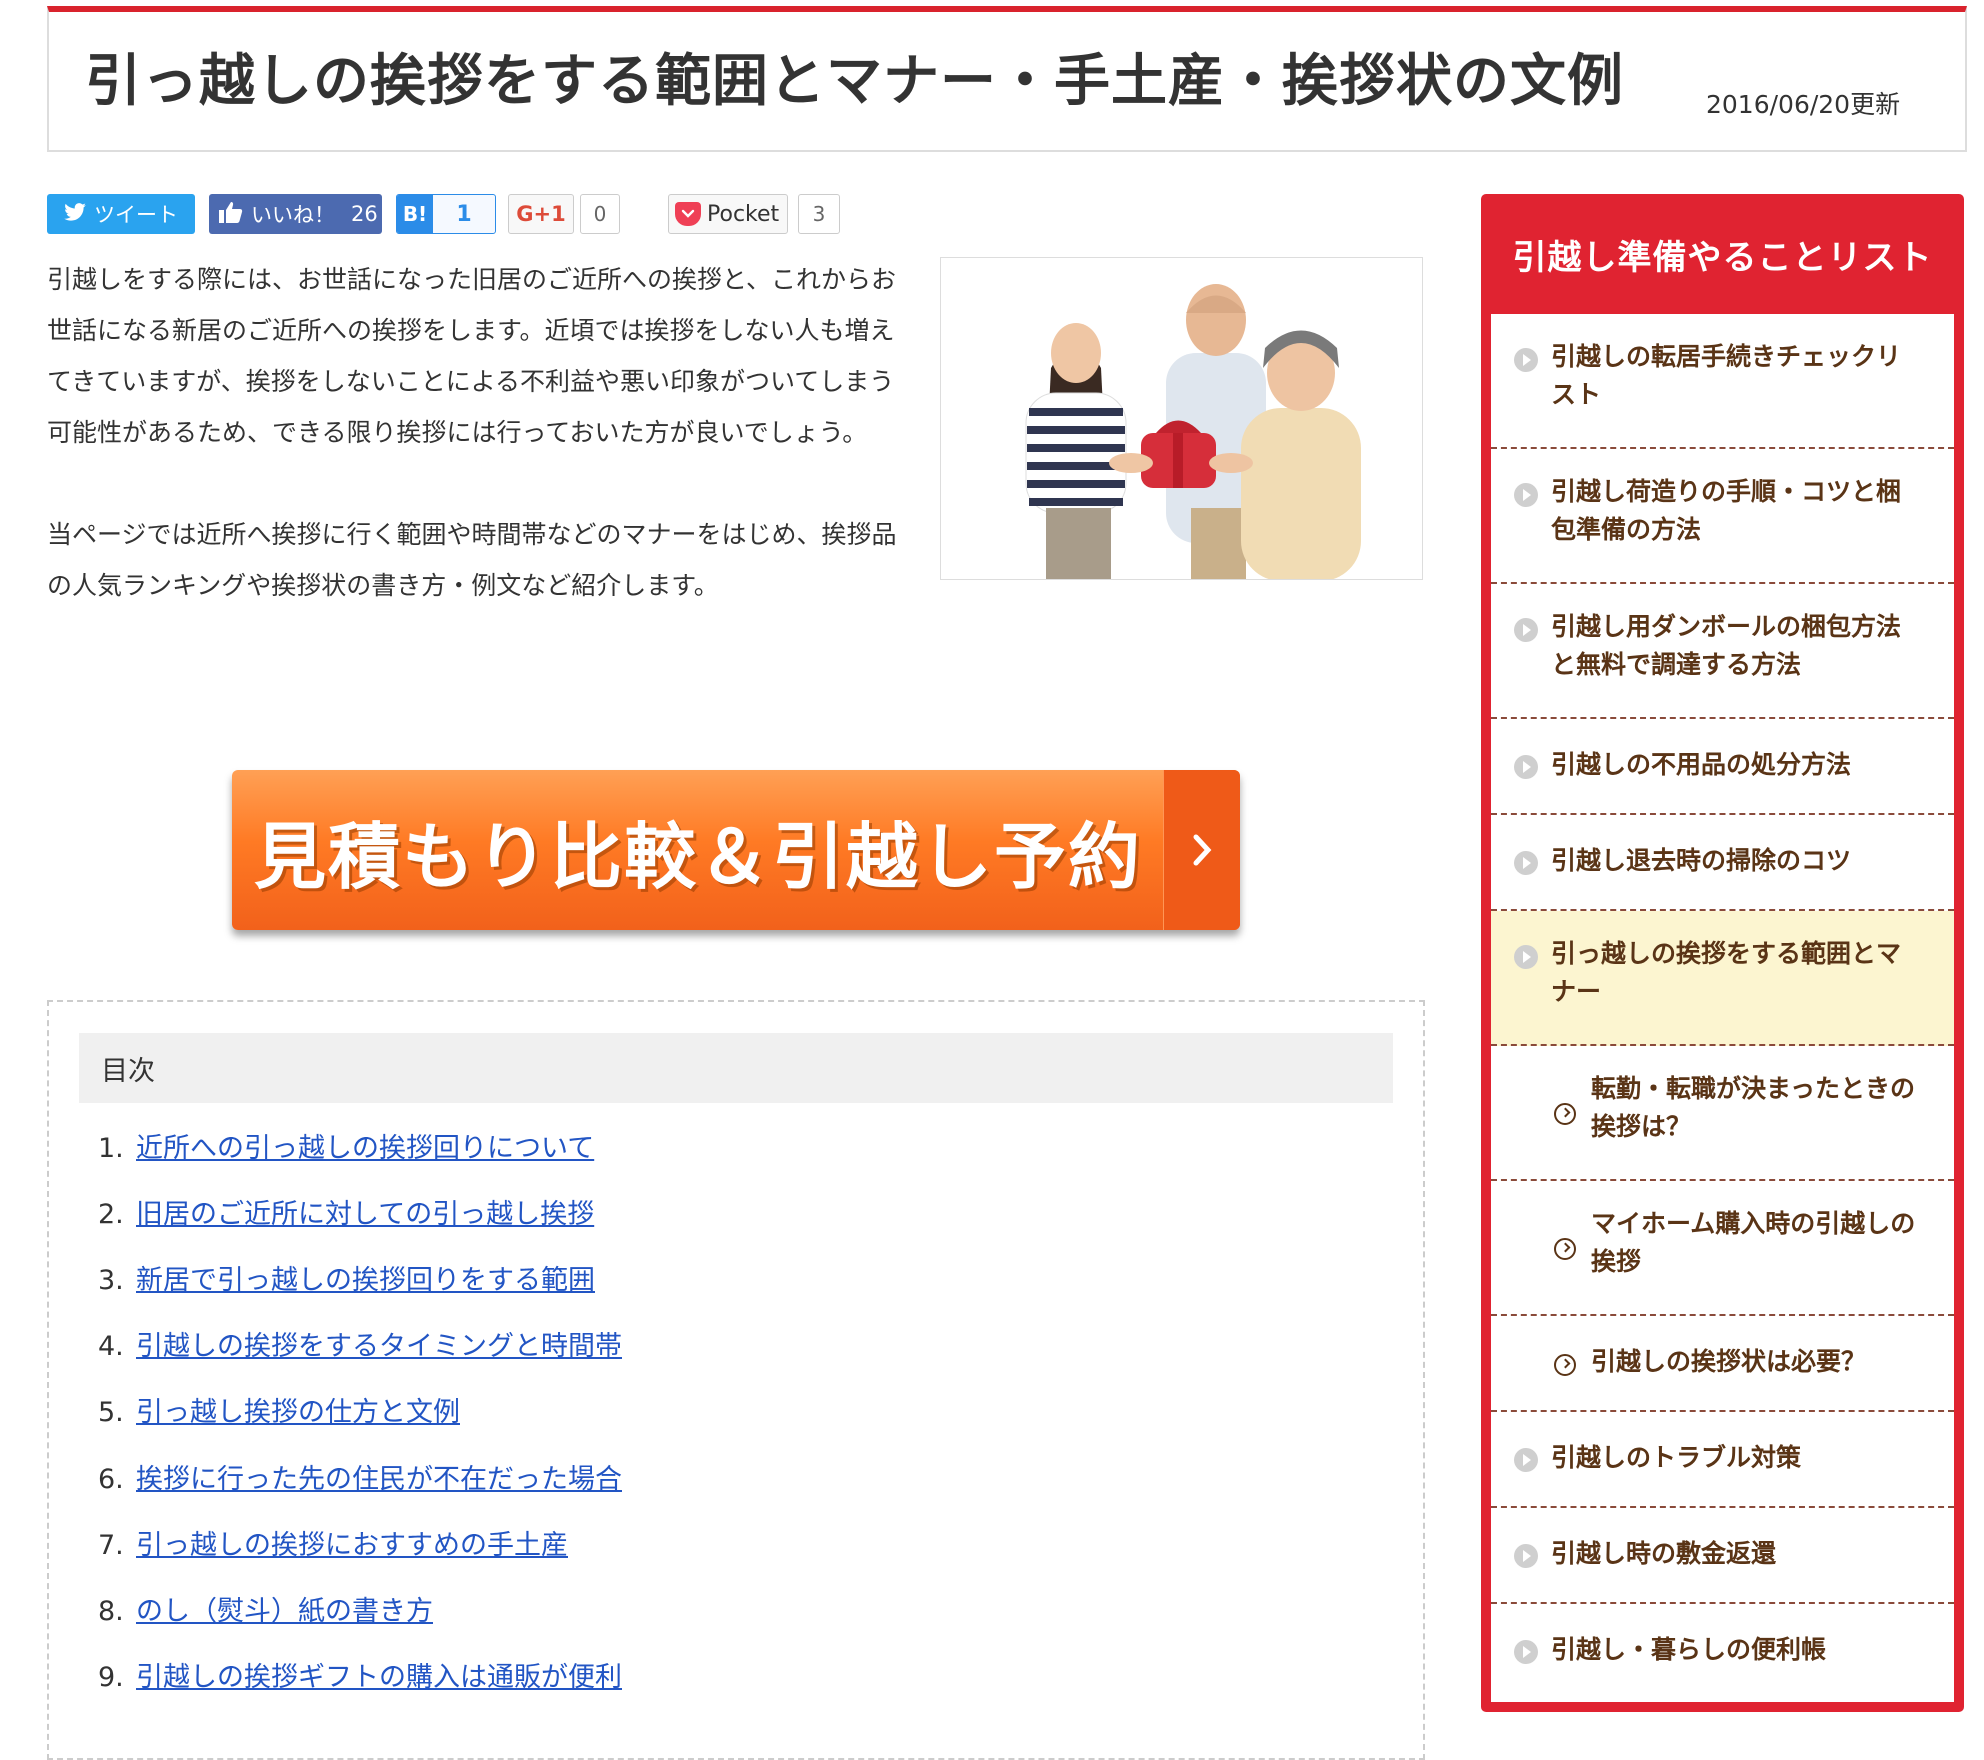 The image size is (1984, 1760). I want to click on sidebar-item-label: 引越し時の敷金返還, so click(1664, 1553).